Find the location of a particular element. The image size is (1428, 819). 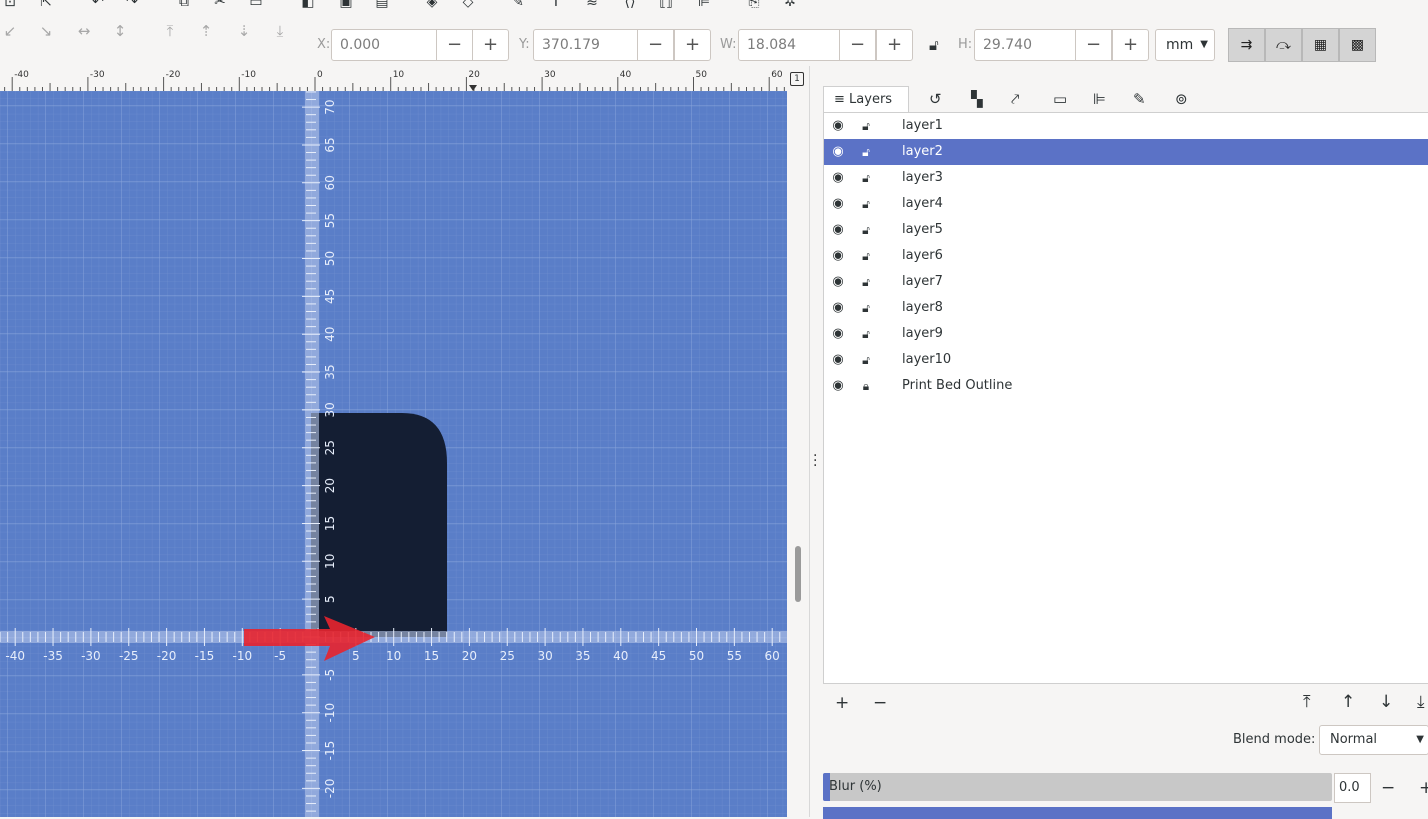

blur-increment-button: + is located at coordinates (1423, 788).